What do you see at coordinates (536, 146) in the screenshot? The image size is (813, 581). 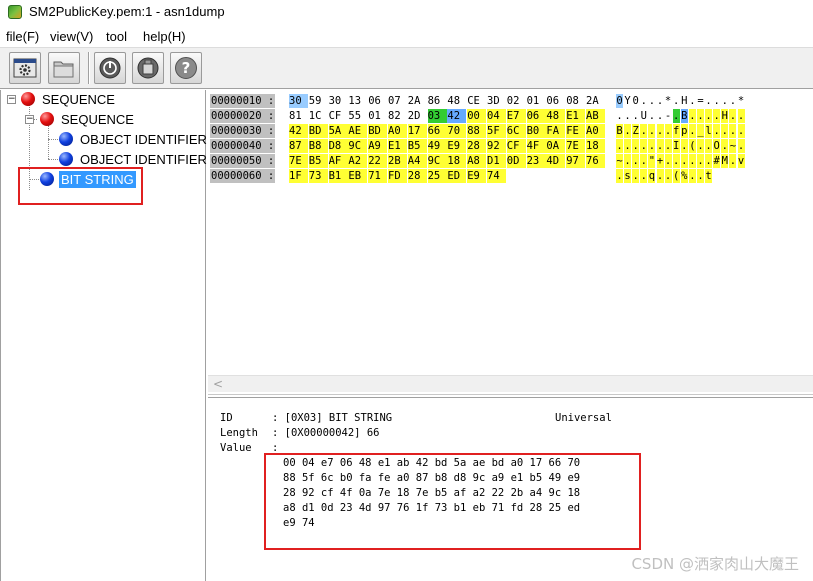 I see `hex-byte: 4F` at bounding box center [536, 146].